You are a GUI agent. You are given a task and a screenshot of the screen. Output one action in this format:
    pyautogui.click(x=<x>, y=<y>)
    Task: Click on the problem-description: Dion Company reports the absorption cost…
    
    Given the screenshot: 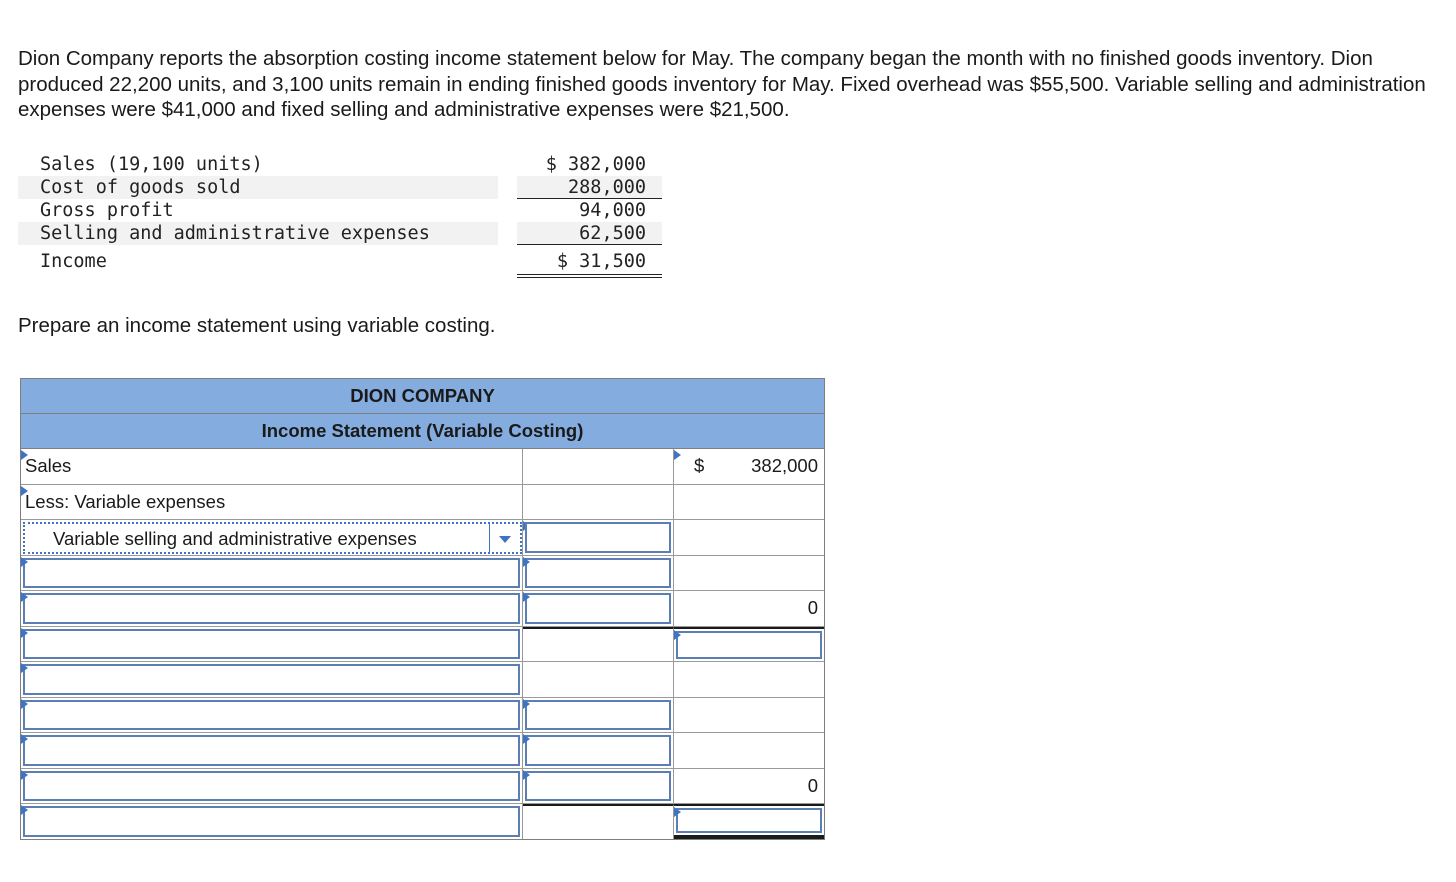 What is the action you would take?
    pyautogui.click(x=722, y=84)
    